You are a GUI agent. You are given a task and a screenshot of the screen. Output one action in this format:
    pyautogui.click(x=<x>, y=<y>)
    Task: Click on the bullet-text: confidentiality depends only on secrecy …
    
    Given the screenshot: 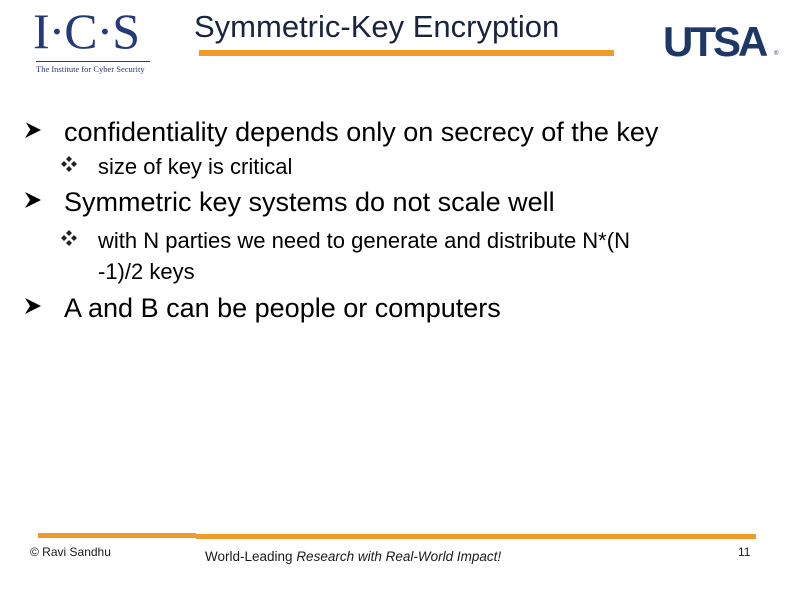 What is the action you would take?
    pyautogui.click(x=361, y=132)
    